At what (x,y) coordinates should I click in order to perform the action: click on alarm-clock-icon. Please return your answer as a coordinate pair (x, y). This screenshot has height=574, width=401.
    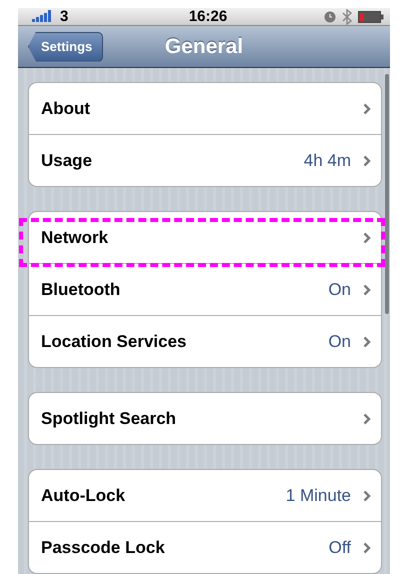
    Looking at the image, I should click on (330, 16).